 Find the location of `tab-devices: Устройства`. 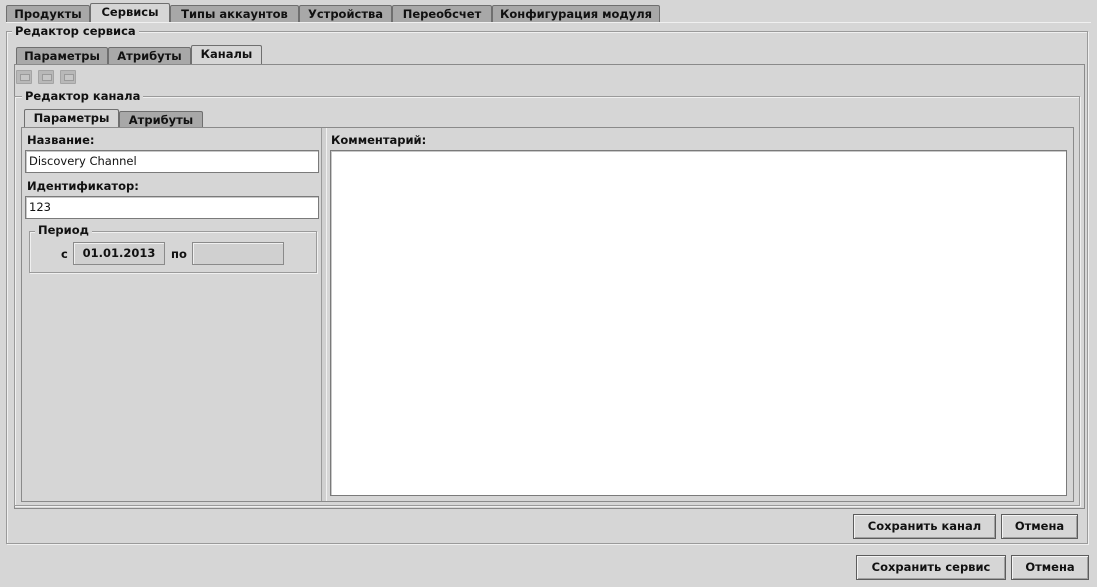

tab-devices: Устройства is located at coordinates (345, 14).